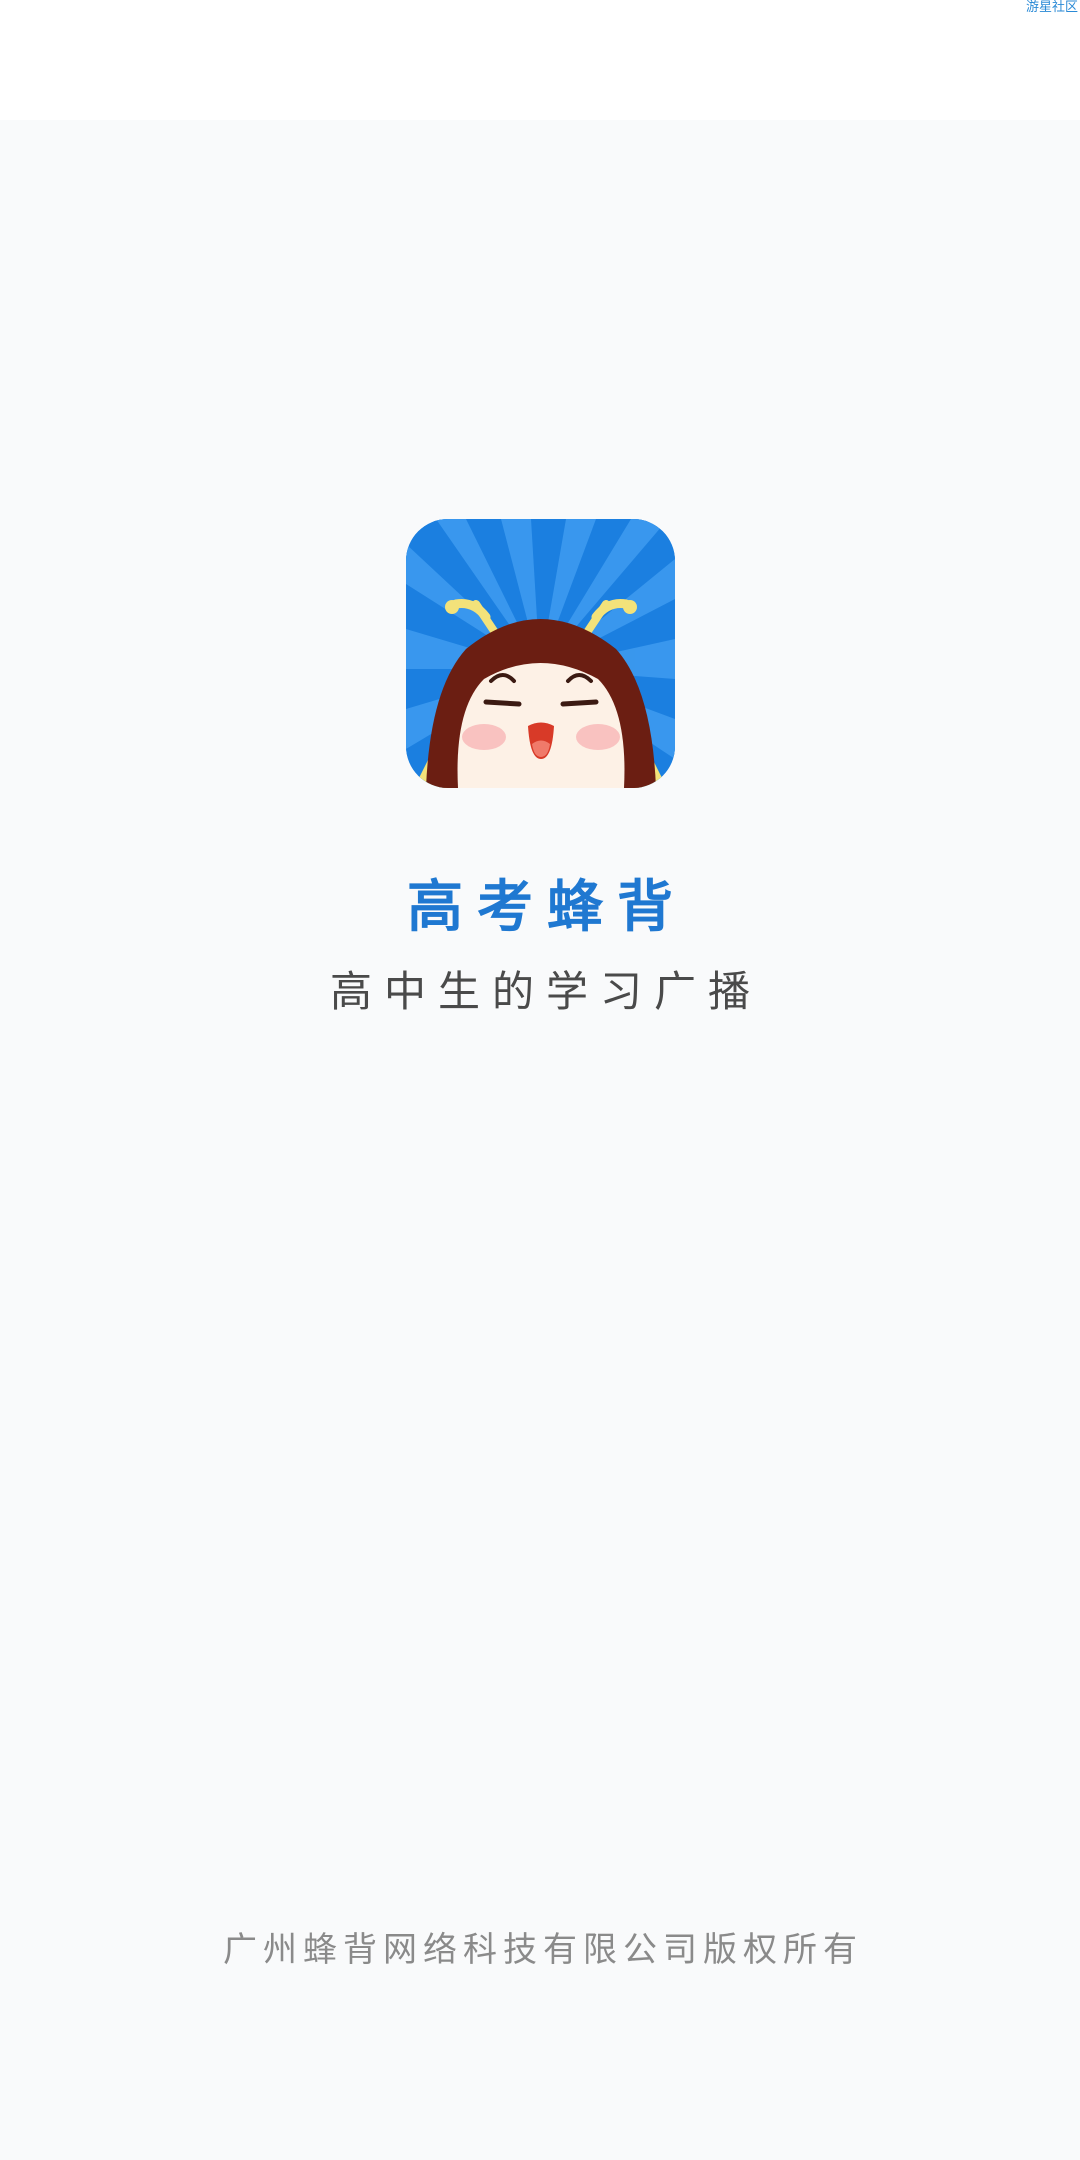 This screenshot has height=2160, width=1080. What do you see at coordinates (545, 991) in the screenshot?
I see `app-slogan: 高中生的学习广播` at bounding box center [545, 991].